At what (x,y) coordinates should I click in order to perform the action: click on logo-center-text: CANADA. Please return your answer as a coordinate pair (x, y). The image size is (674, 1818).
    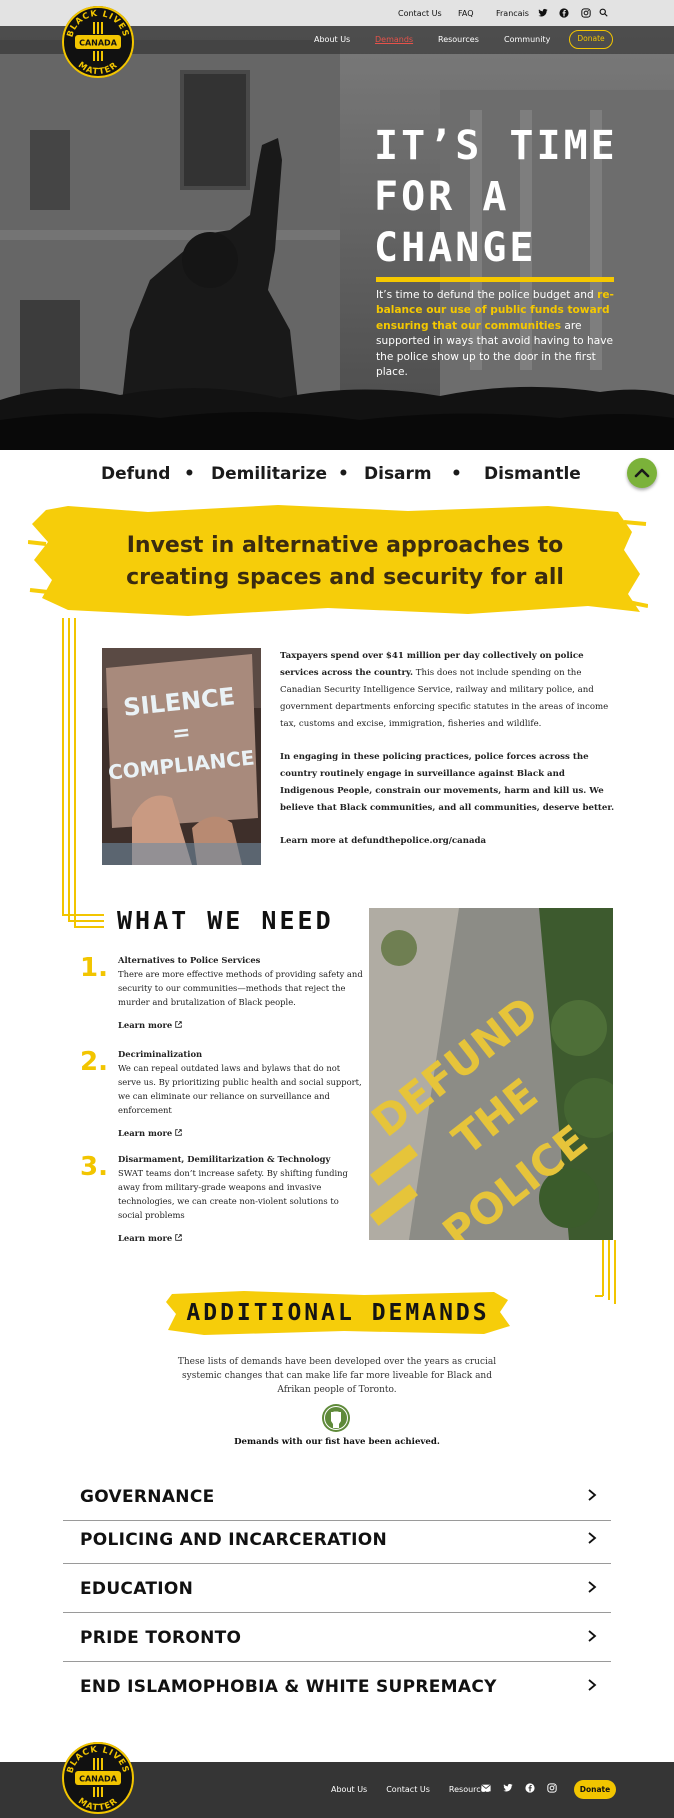
    Looking at the image, I should click on (98, 1779).